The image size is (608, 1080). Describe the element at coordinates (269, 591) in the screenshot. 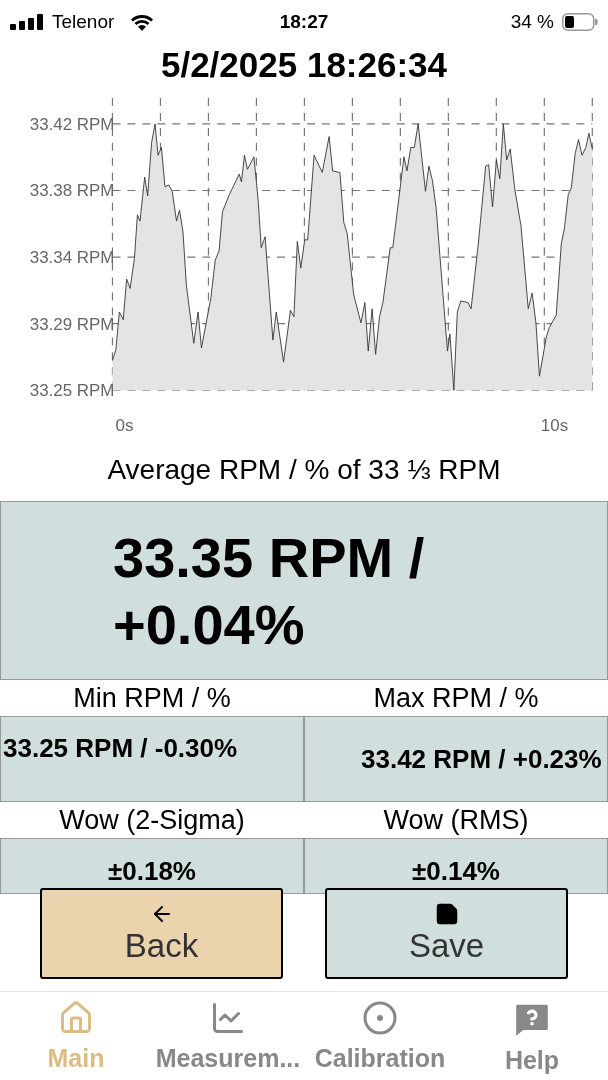

I see `average-value: 33.35 RPM / +0.04%` at that location.